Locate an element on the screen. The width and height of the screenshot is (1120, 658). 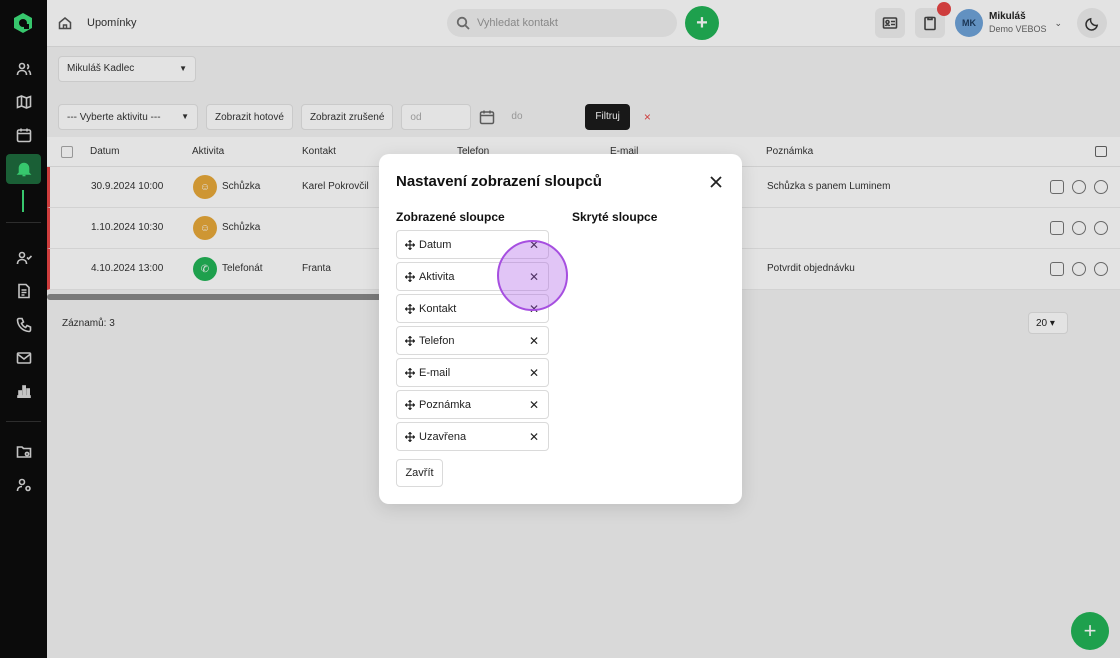
column-item-uzavrena: Uzavřena ✕ is located at coordinates (472, 436).